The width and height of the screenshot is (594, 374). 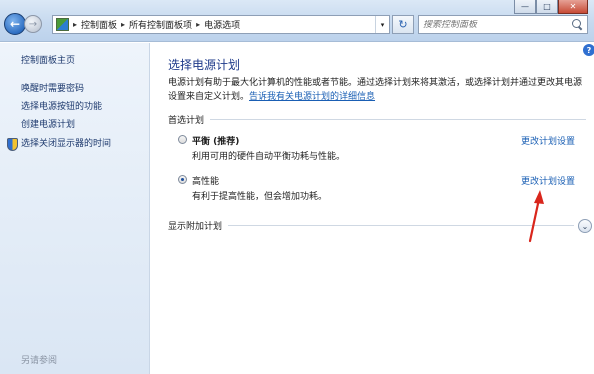 What do you see at coordinates (585, 226) in the screenshot?
I see `expand-chevron-icon: ⌄` at bounding box center [585, 226].